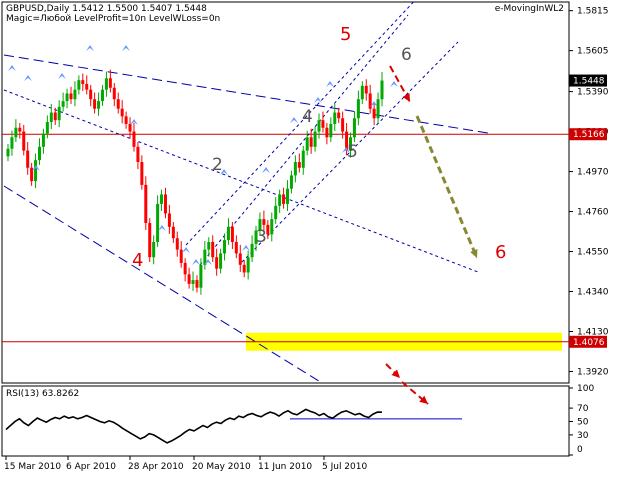 Image resolution: width=641 pixels, height=478 pixels. What do you see at coordinates (583, 423) in the screenshot?
I see `rsi-tick-label: 50` at bounding box center [583, 423].